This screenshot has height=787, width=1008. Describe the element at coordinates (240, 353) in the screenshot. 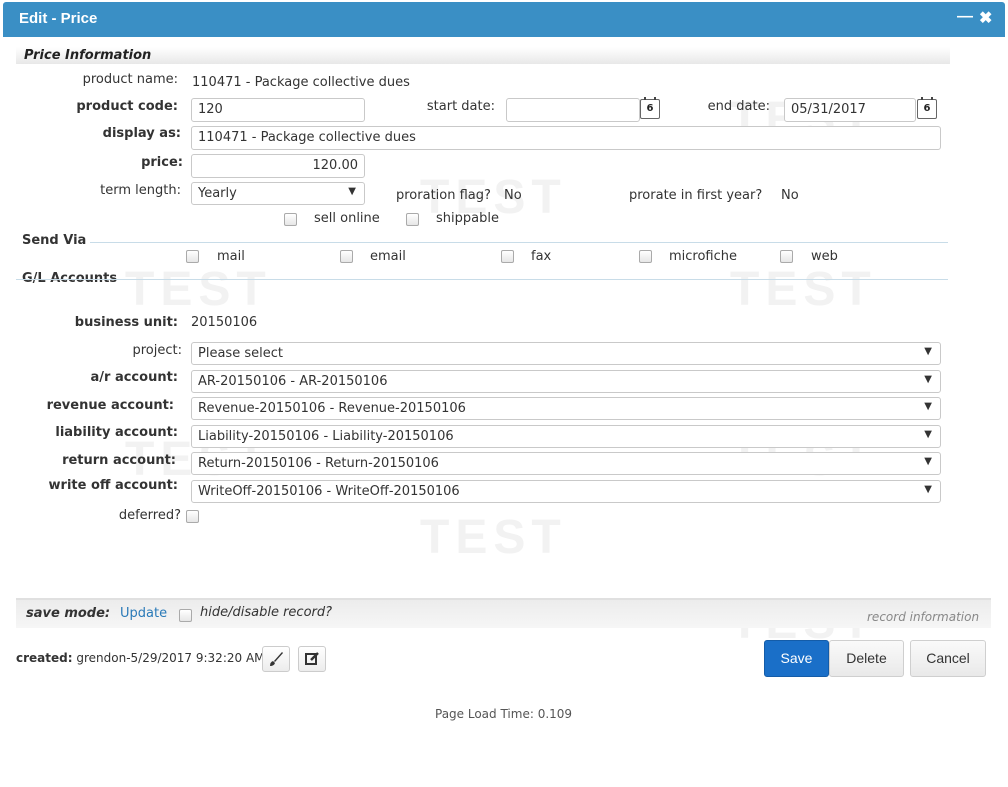

I see `project-value: Please select` at that location.